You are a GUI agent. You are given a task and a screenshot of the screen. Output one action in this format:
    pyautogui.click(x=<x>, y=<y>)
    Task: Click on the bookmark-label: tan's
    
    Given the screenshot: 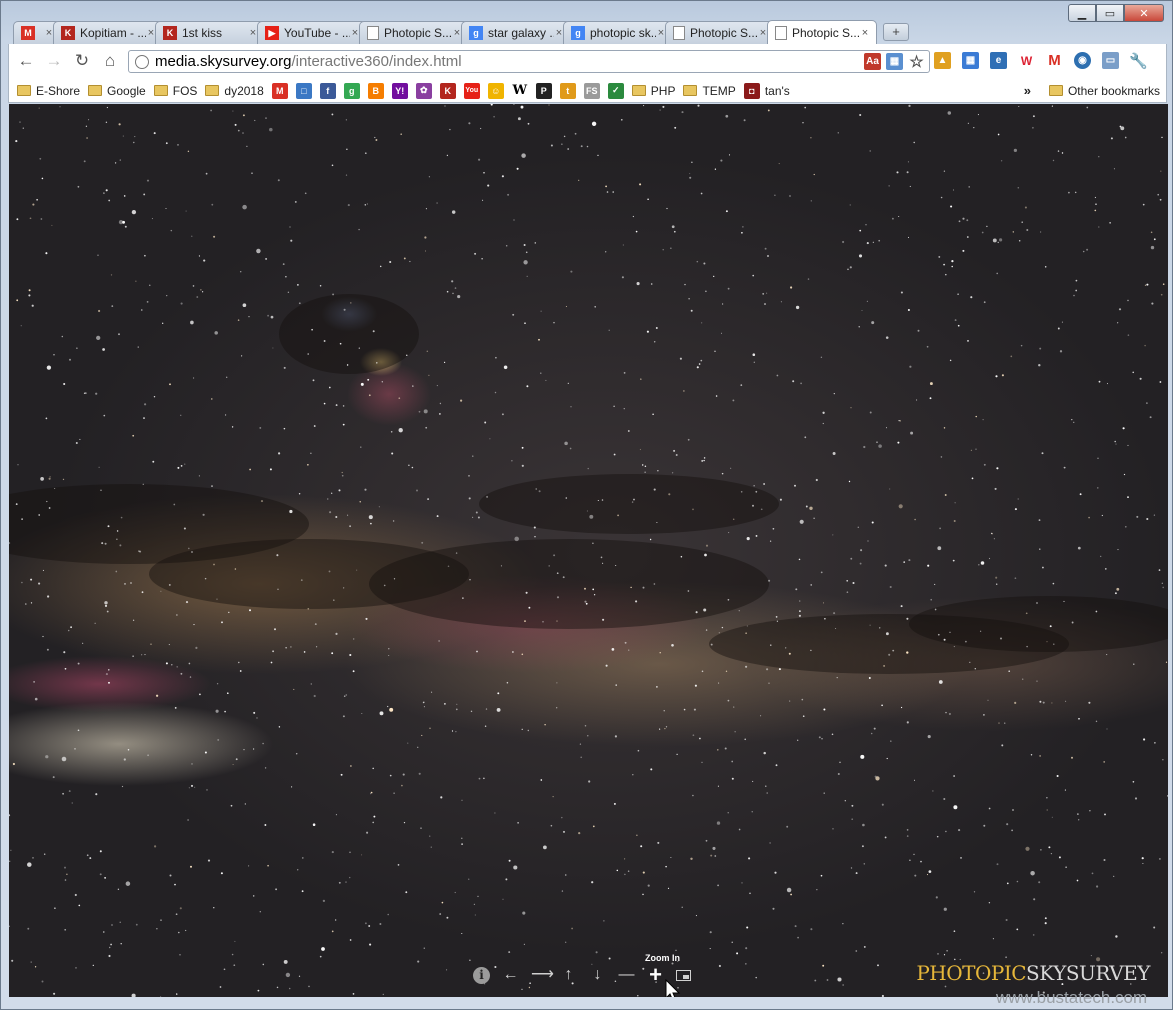 What is the action you would take?
    pyautogui.click(x=777, y=90)
    